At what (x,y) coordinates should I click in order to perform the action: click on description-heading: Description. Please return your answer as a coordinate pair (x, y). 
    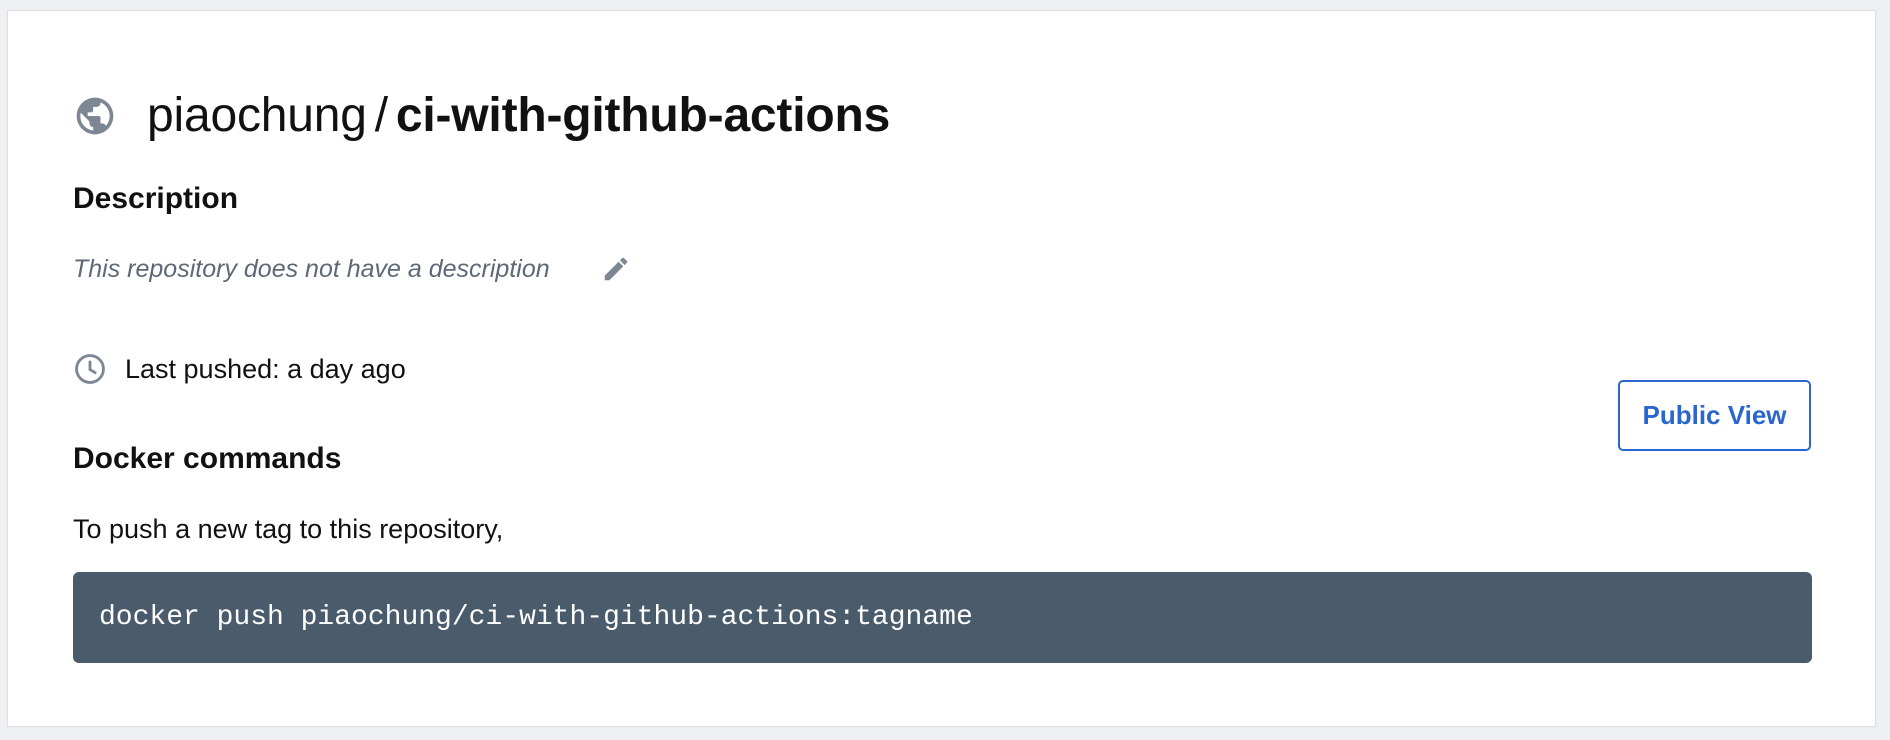
    Looking at the image, I should click on (156, 198).